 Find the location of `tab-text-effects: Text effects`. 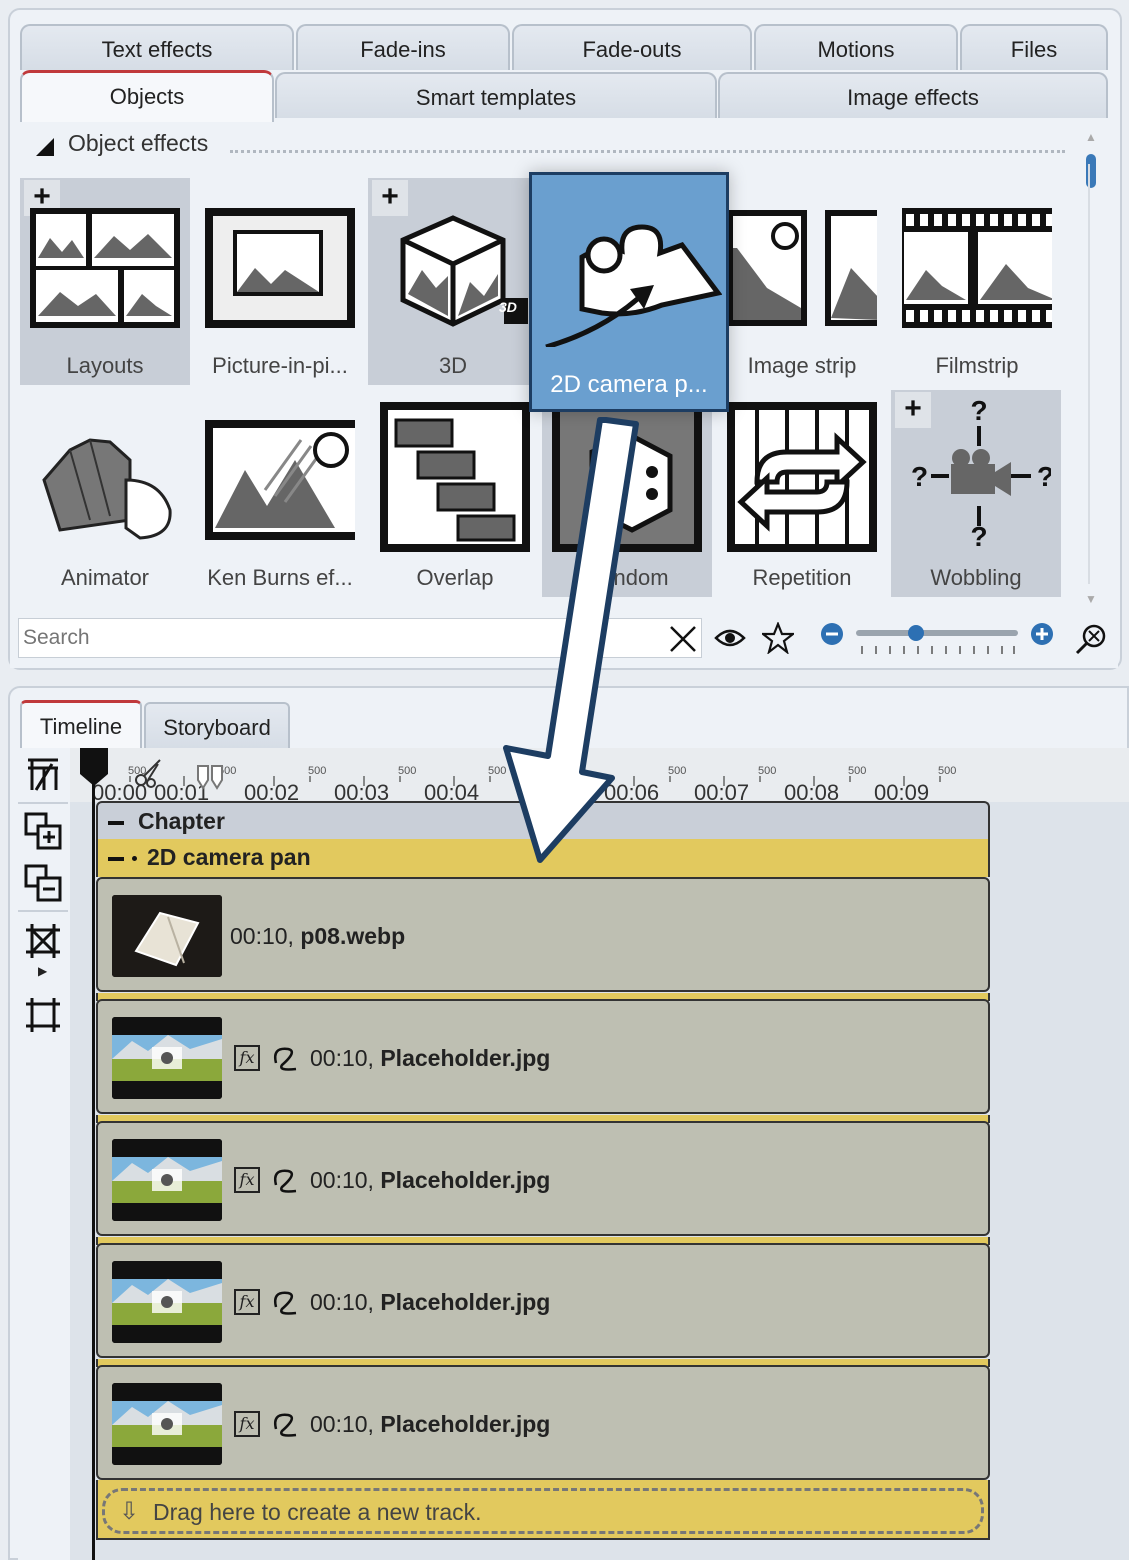

tab-text-effects: Text effects is located at coordinates (157, 47).